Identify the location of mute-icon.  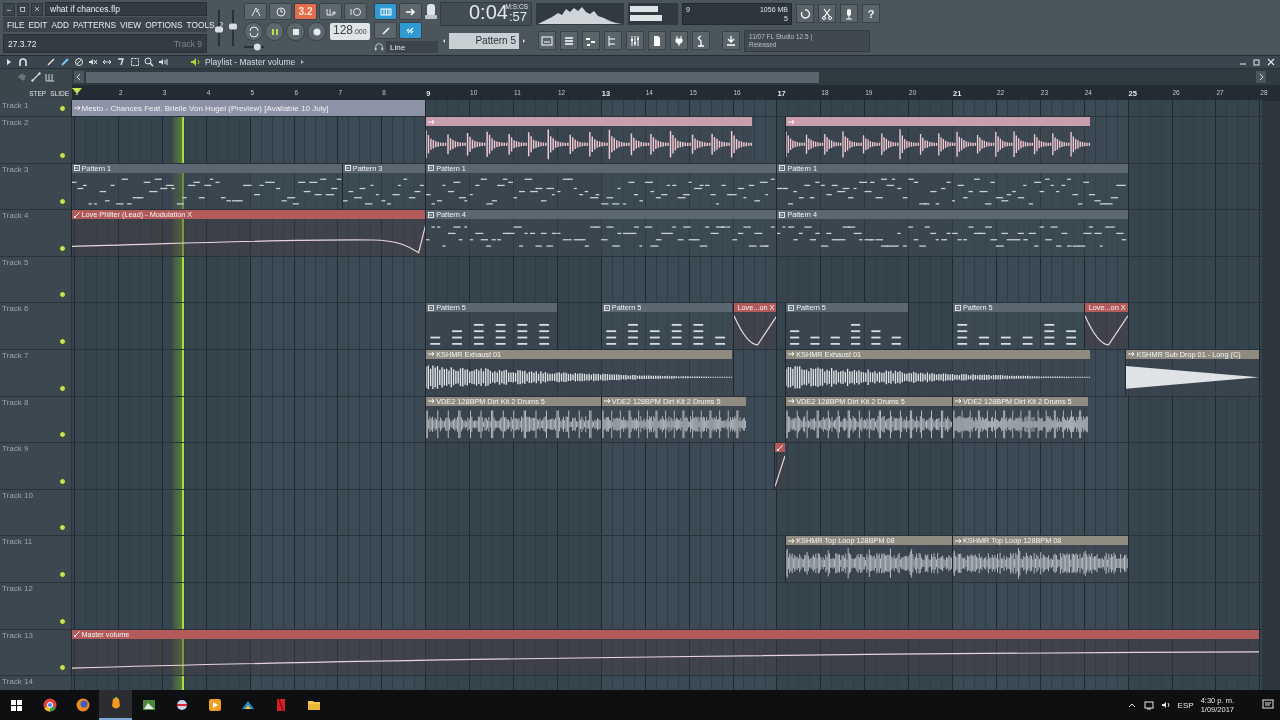
(93, 62).